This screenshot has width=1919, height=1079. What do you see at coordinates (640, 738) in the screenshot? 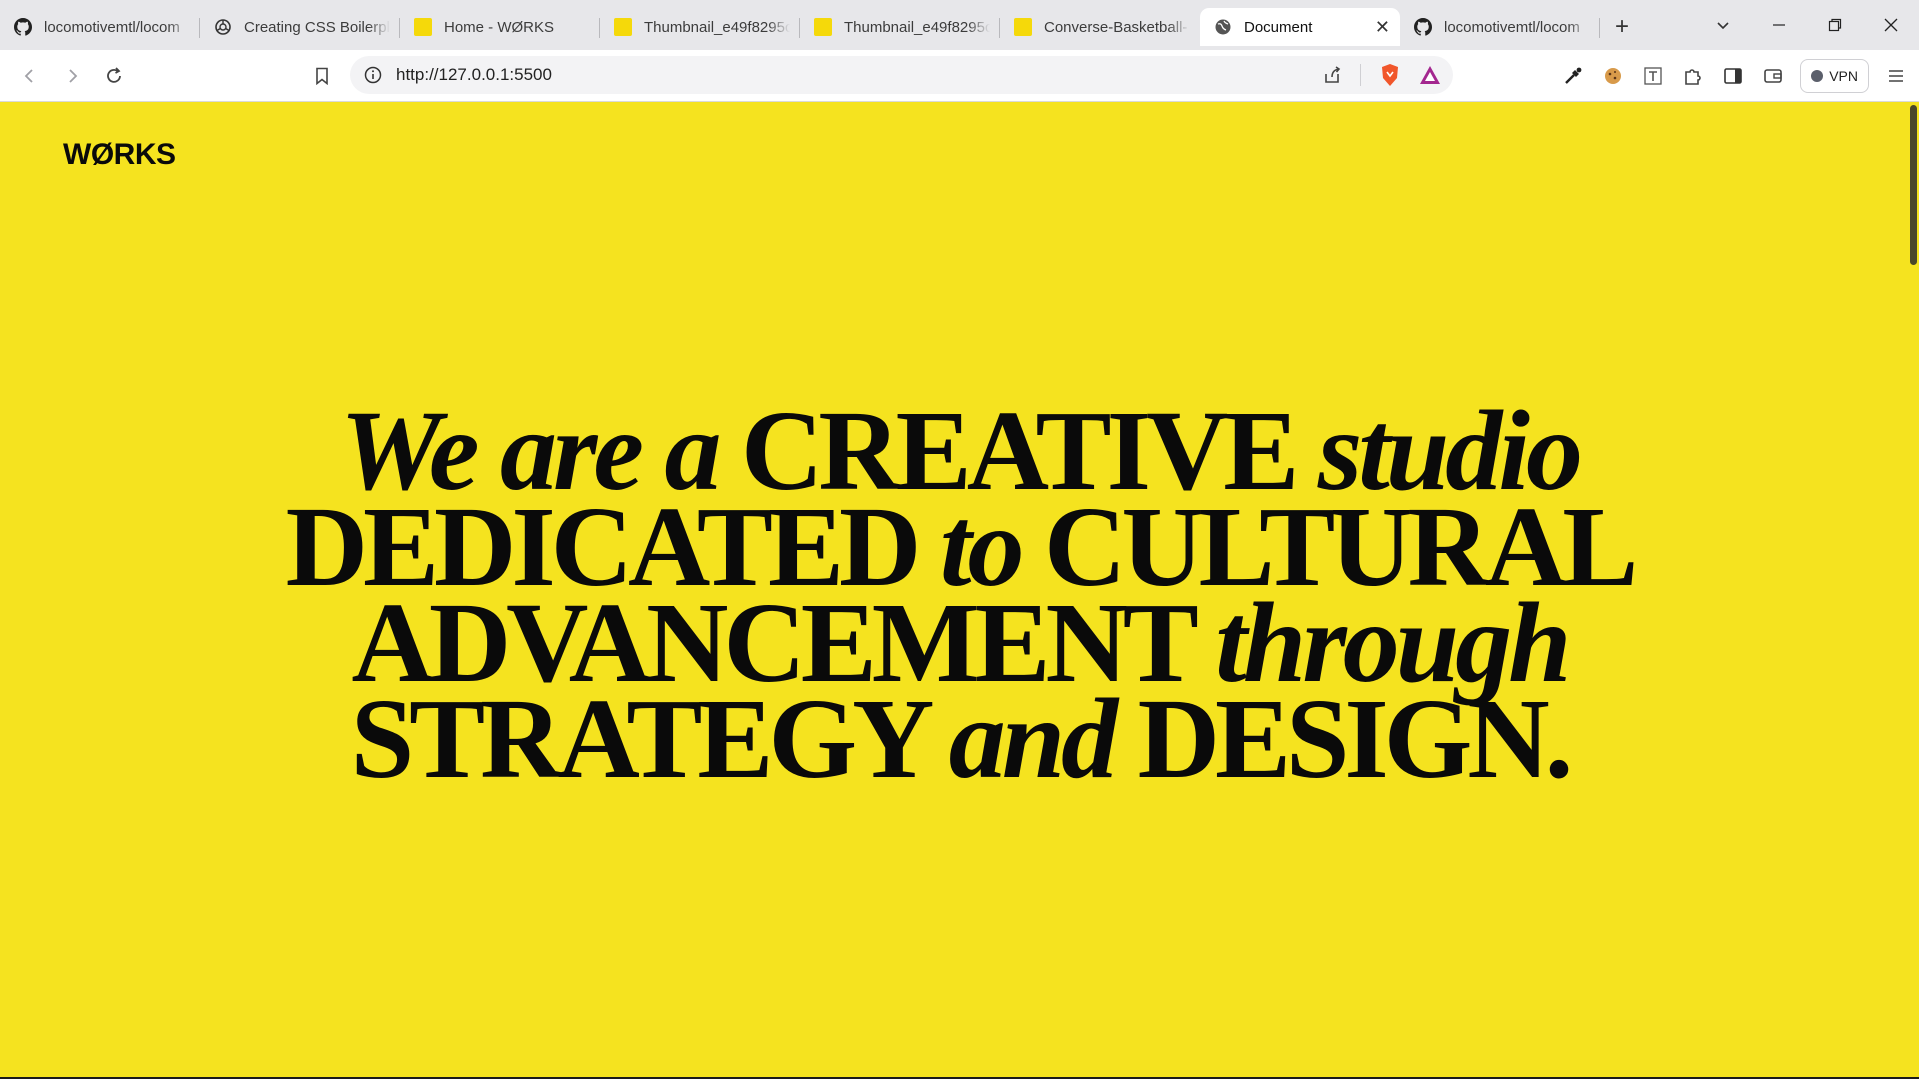
I see `hero-caps-text: STRATEGY` at bounding box center [640, 738].